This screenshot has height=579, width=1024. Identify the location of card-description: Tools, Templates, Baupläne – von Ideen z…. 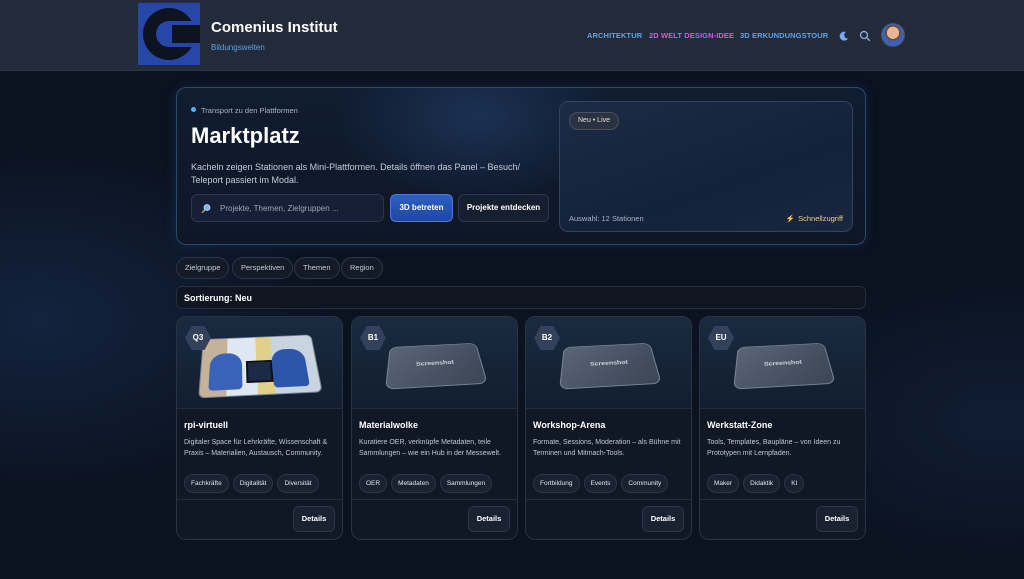
(774, 448).